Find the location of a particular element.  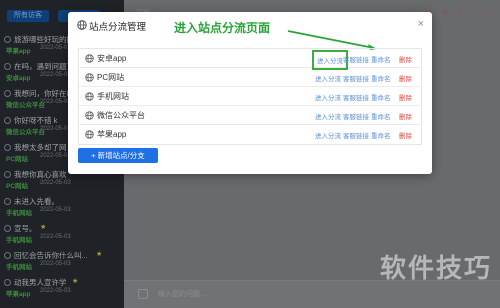

site-row: 微信公众平台 进入分流 客服链接 重命名 删除 is located at coordinates (250, 115).